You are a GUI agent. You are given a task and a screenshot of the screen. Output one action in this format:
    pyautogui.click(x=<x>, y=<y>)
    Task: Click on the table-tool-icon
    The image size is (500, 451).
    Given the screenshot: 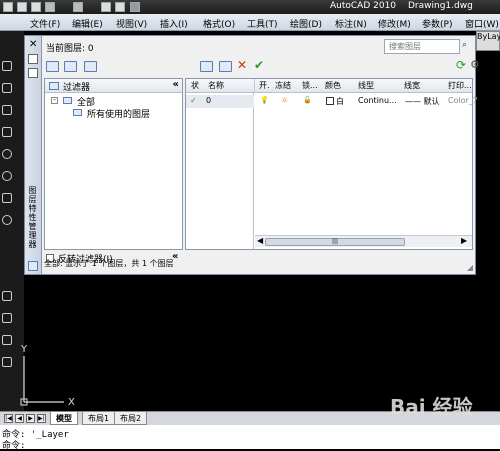 What is the action you would take?
    pyautogui.click(x=7, y=340)
    